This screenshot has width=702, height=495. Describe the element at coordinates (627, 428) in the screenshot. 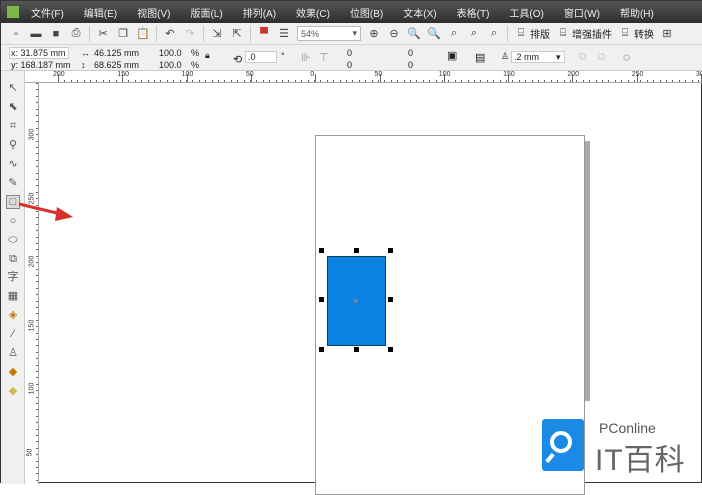

I see `watermark-brand: PConline` at that location.